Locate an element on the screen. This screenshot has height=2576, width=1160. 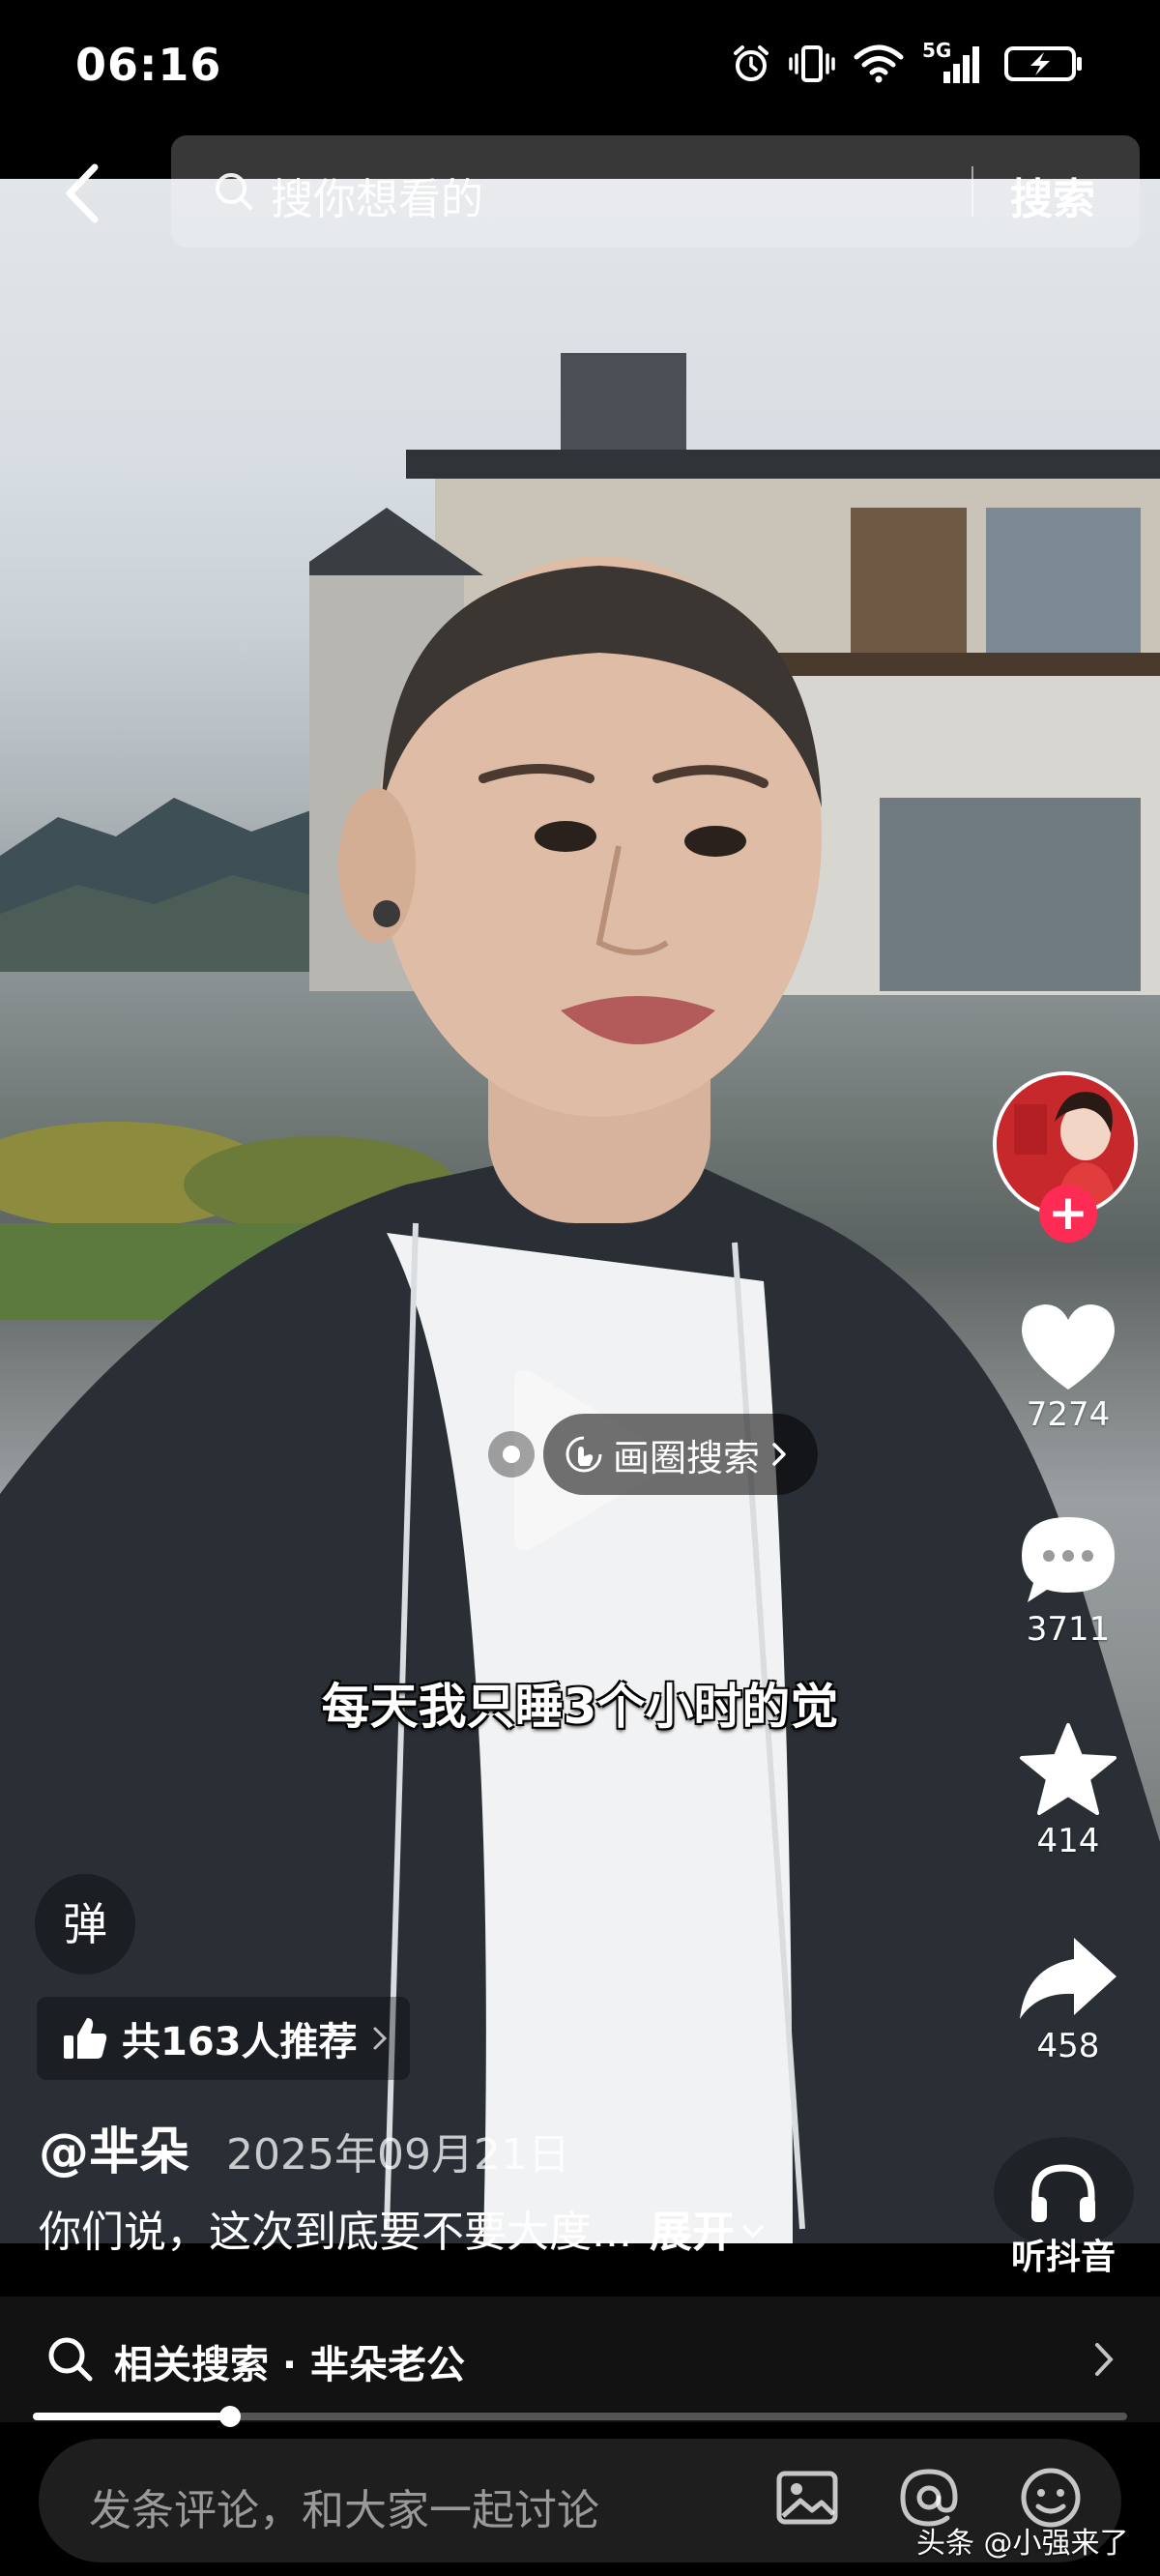
author-name: @芈朵 is located at coordinates (114, 2147).